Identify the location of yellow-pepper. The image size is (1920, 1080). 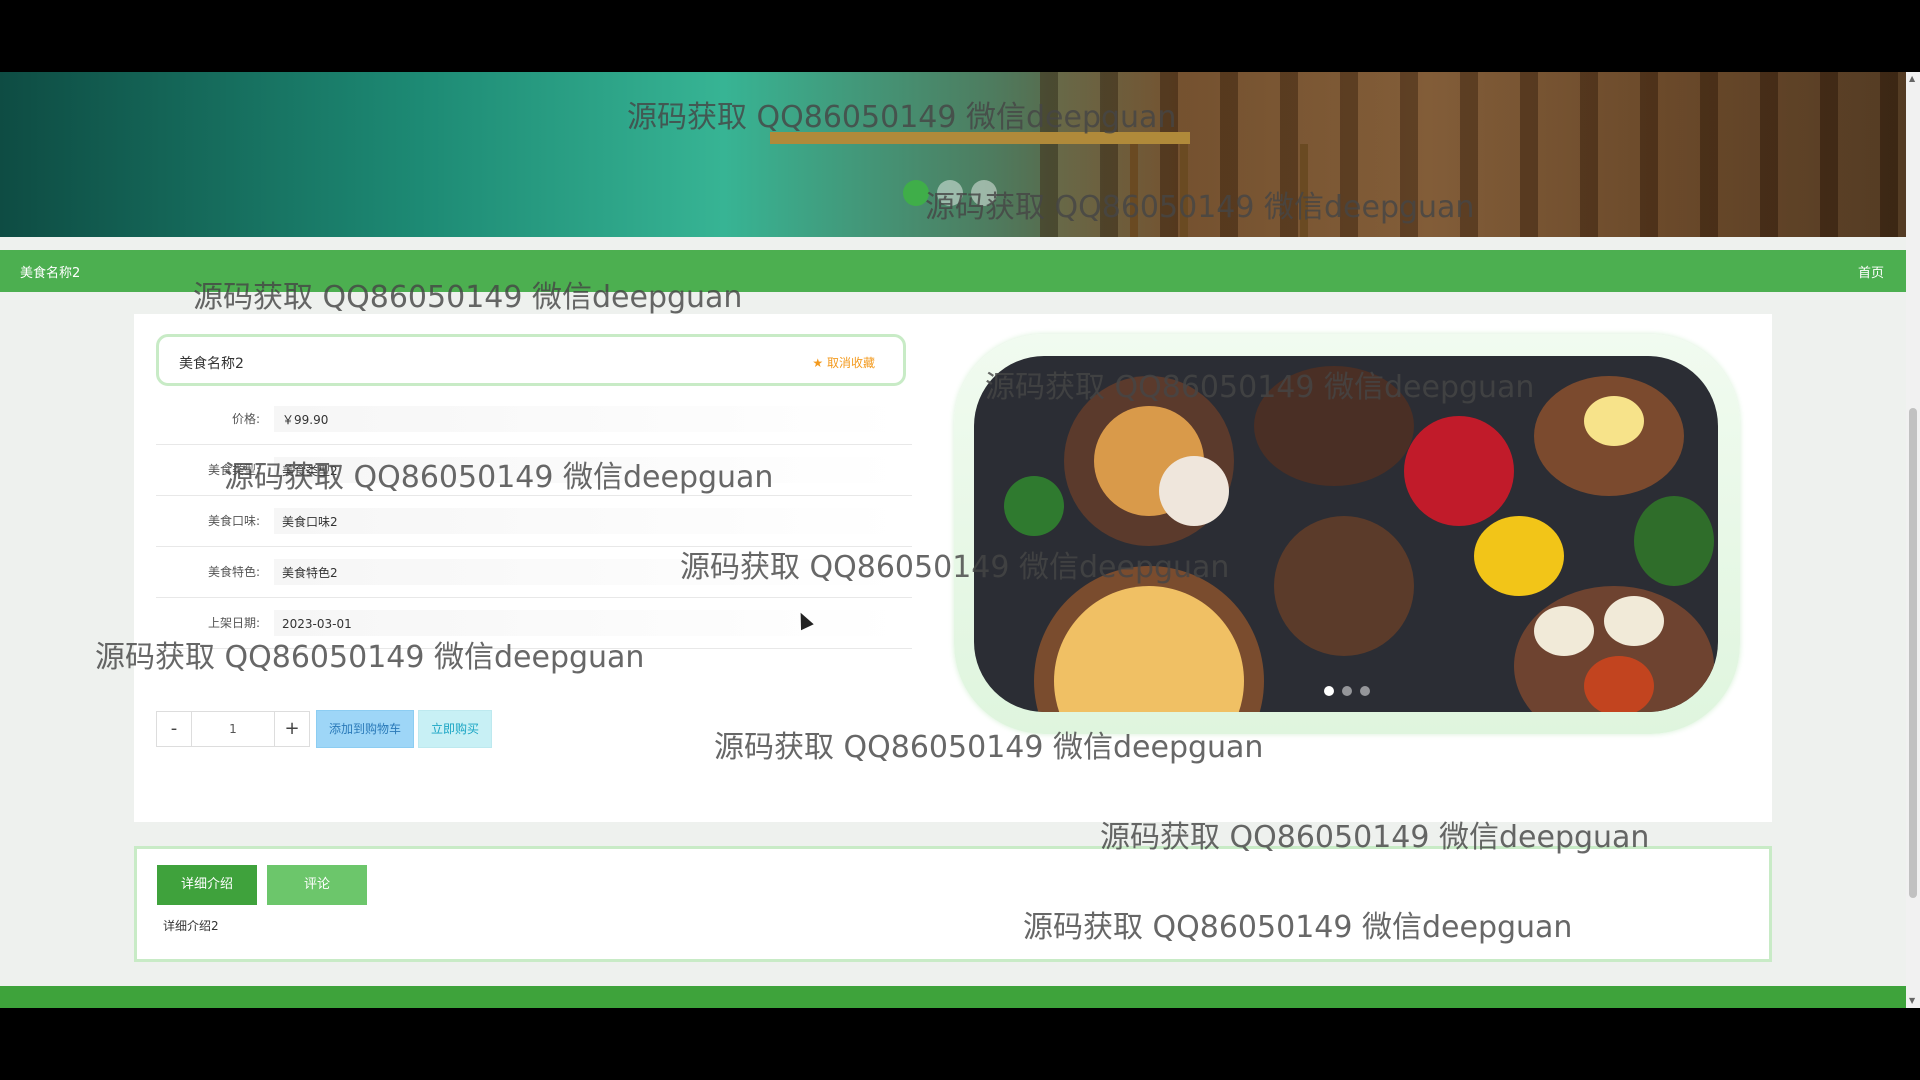
(1519, 556).